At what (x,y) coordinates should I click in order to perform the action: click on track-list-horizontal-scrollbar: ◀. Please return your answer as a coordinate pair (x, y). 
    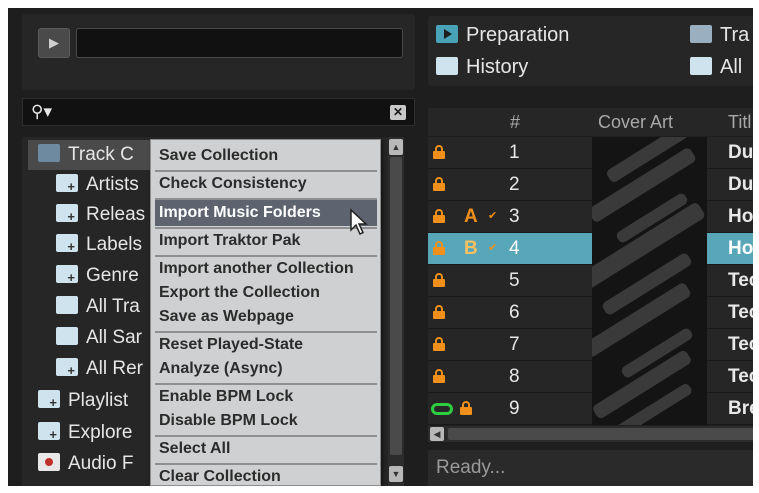
    Looking at the image, I should click on (590, 434).